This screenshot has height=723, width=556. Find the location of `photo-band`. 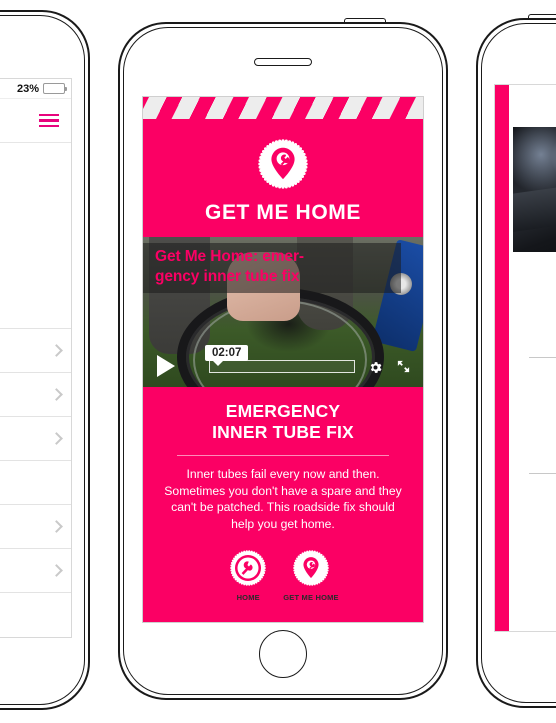

photo-band is located at coordinates (534, 202).